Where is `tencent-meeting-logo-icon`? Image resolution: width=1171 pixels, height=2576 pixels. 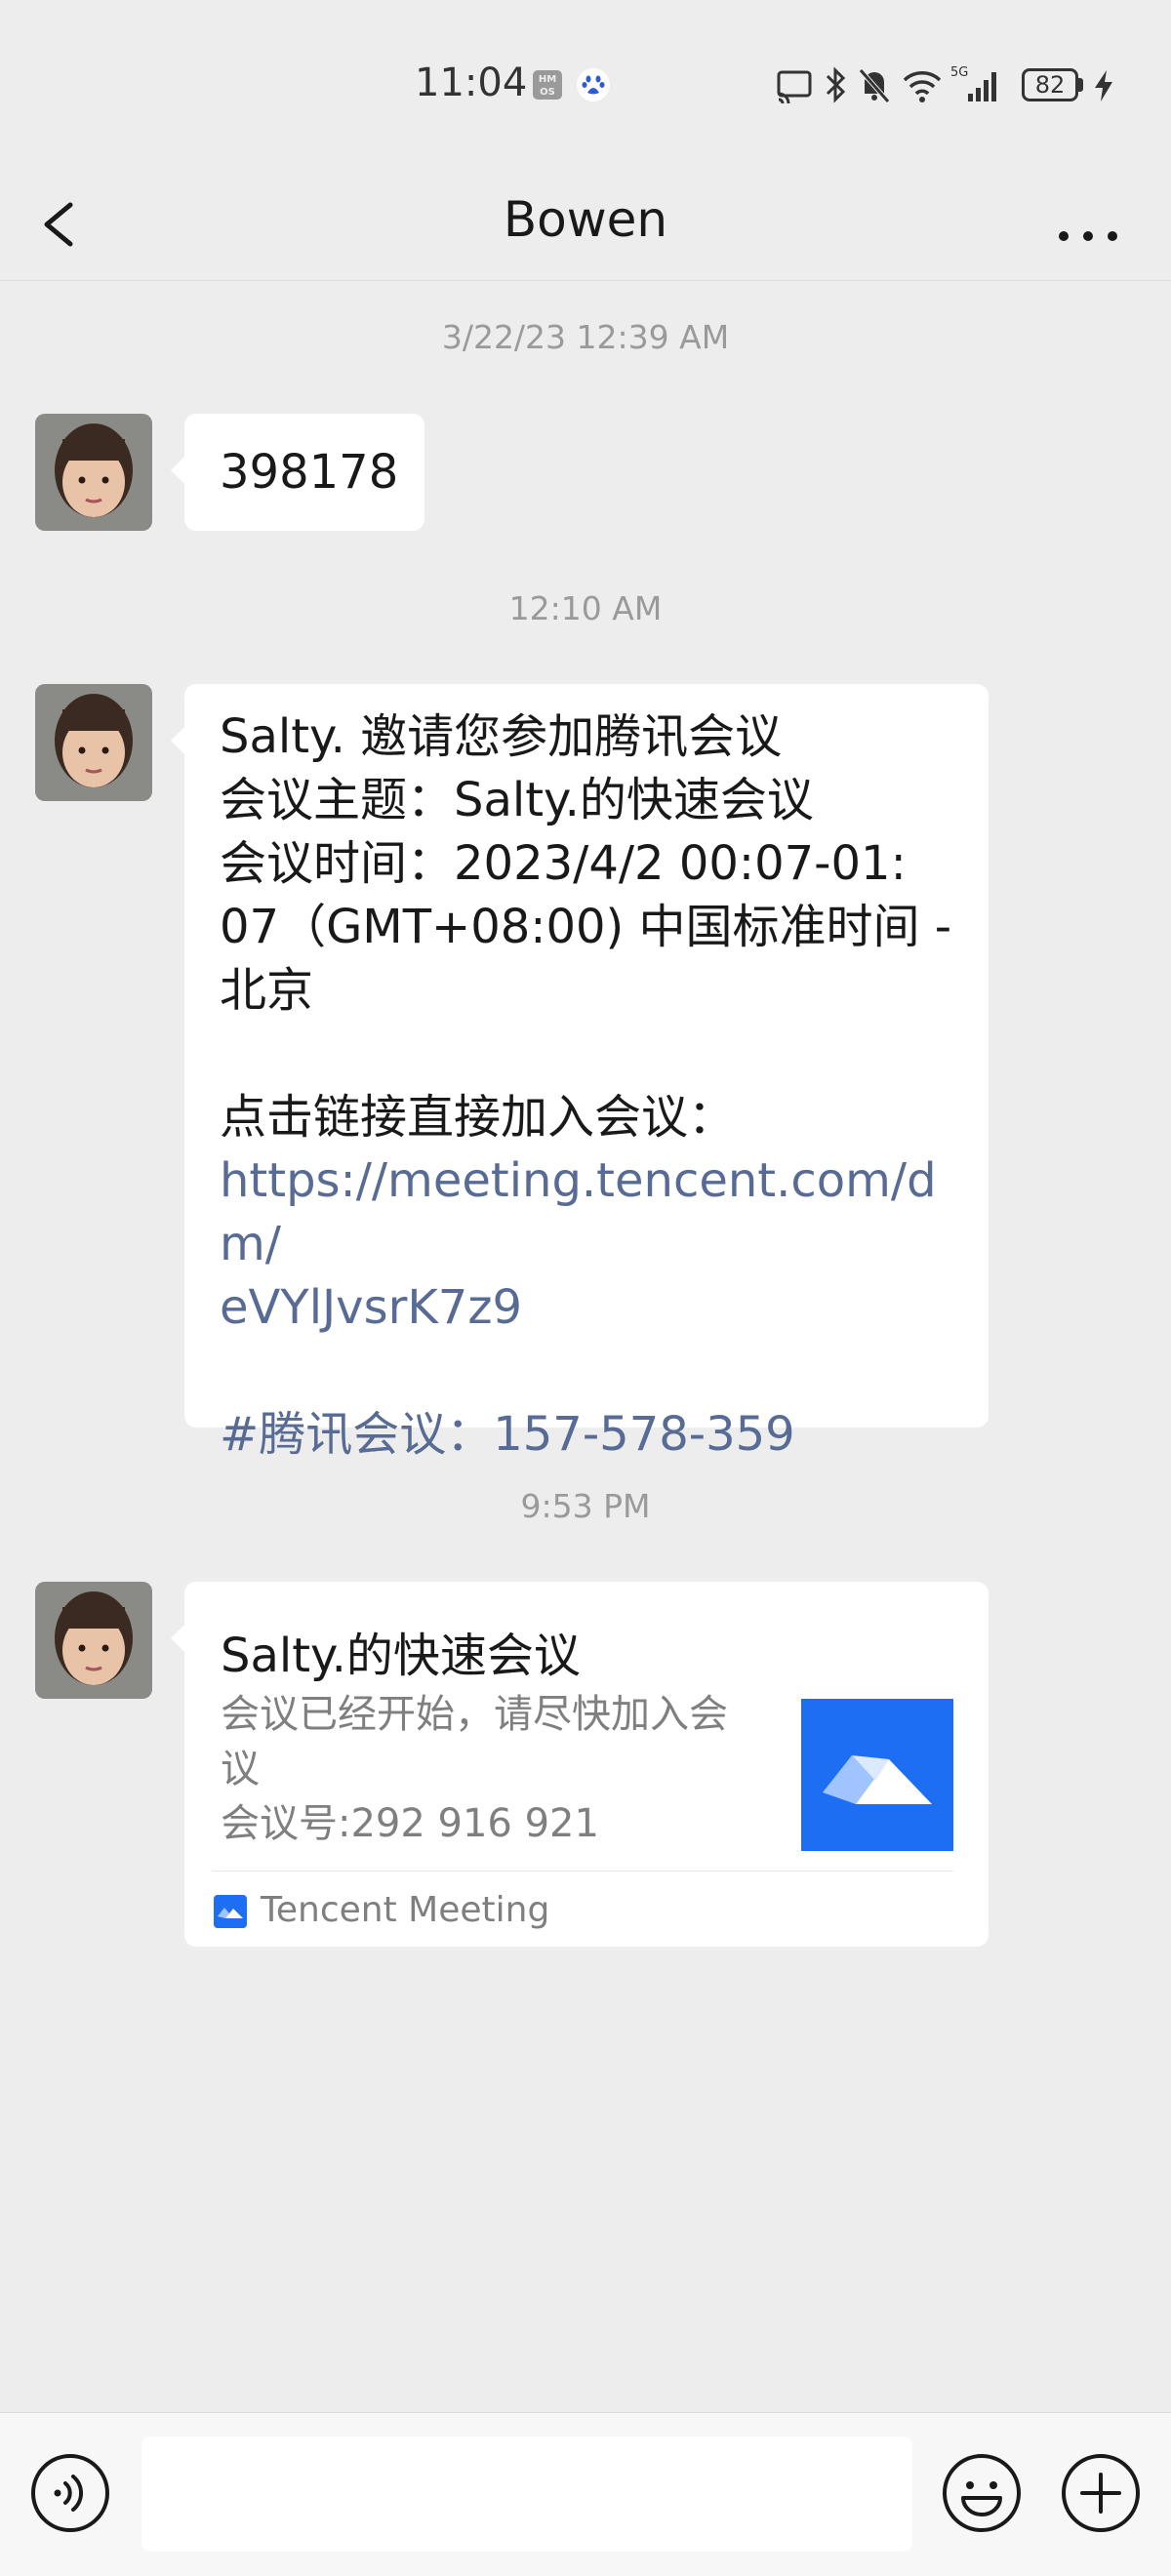
tencent-meeting-logo-icon is located at coordinates (877, 1775).